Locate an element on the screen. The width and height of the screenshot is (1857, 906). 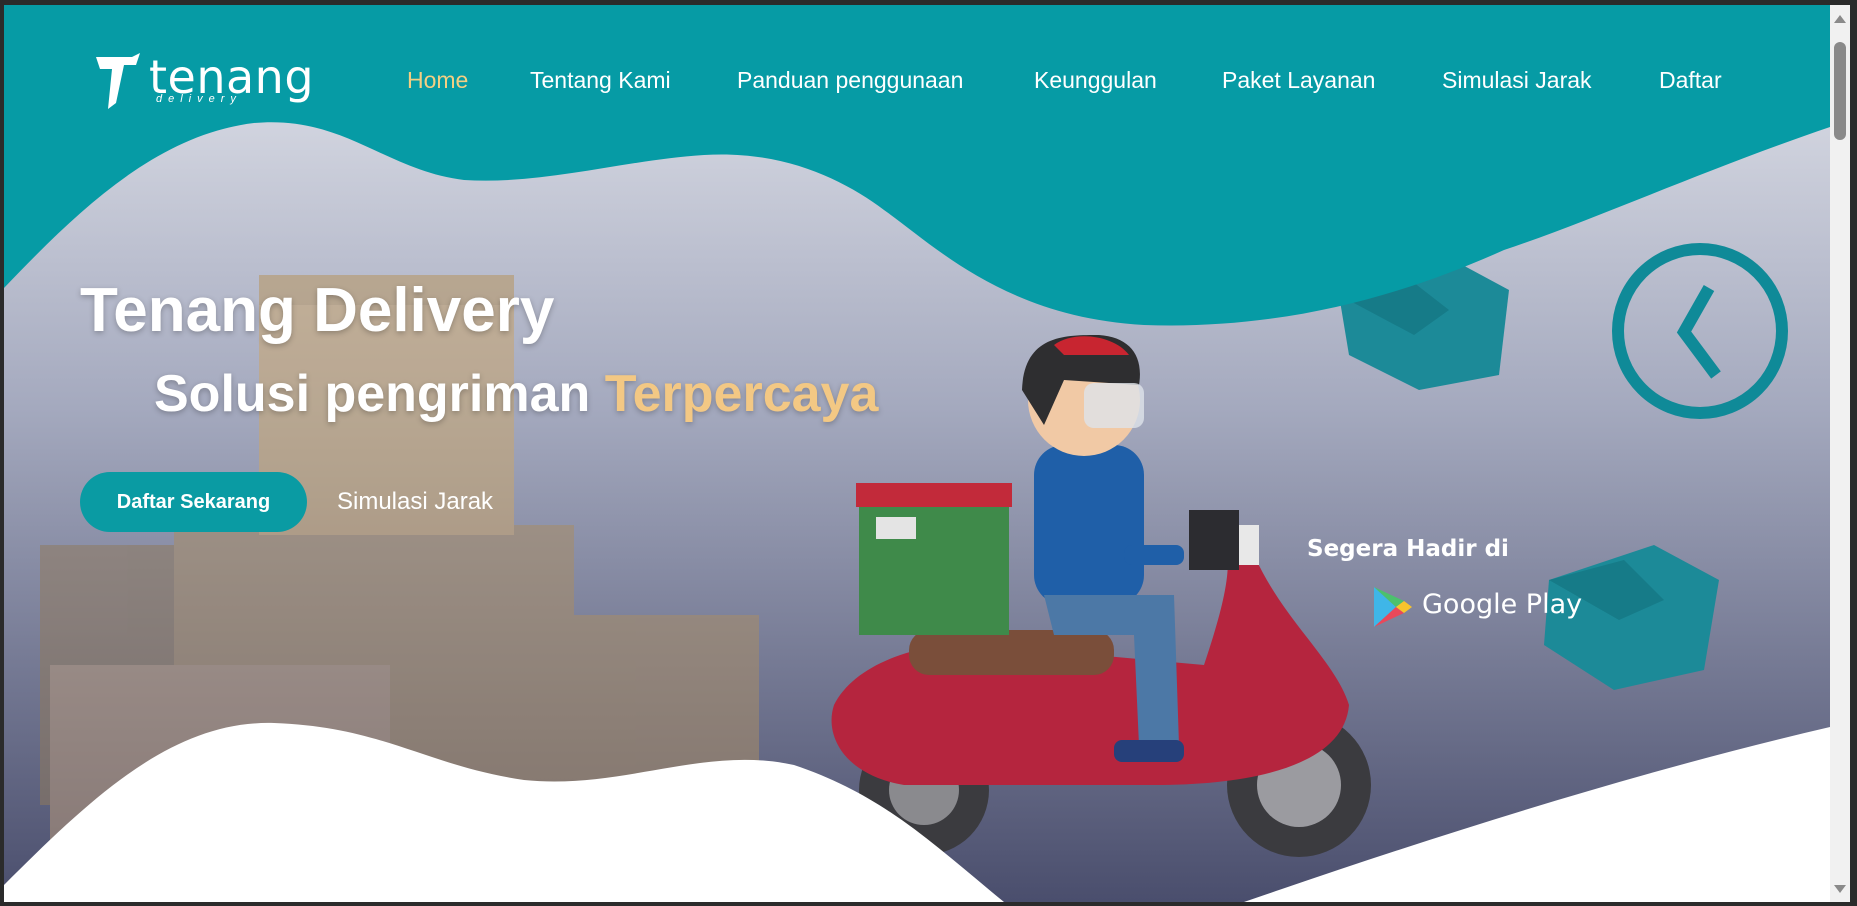
logo-t-icon is located at coordinates (118, 81).